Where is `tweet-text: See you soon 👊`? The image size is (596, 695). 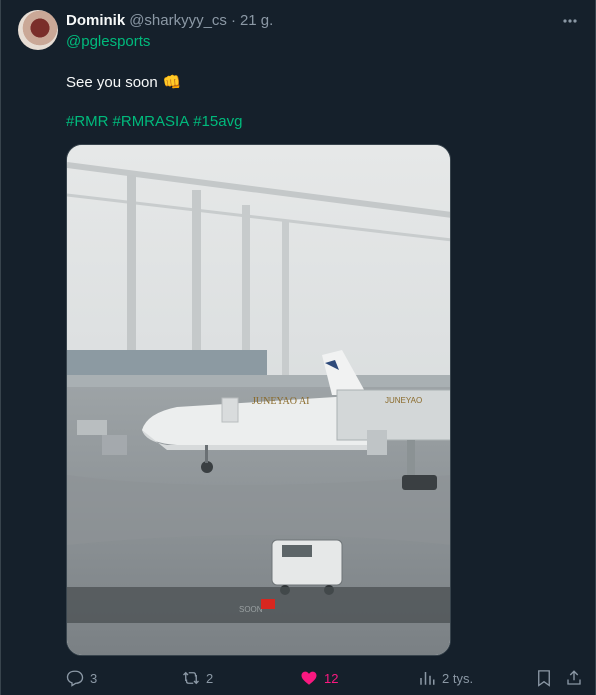 tweet-text: See you soon 👊 is located at coordinates (124, 82).